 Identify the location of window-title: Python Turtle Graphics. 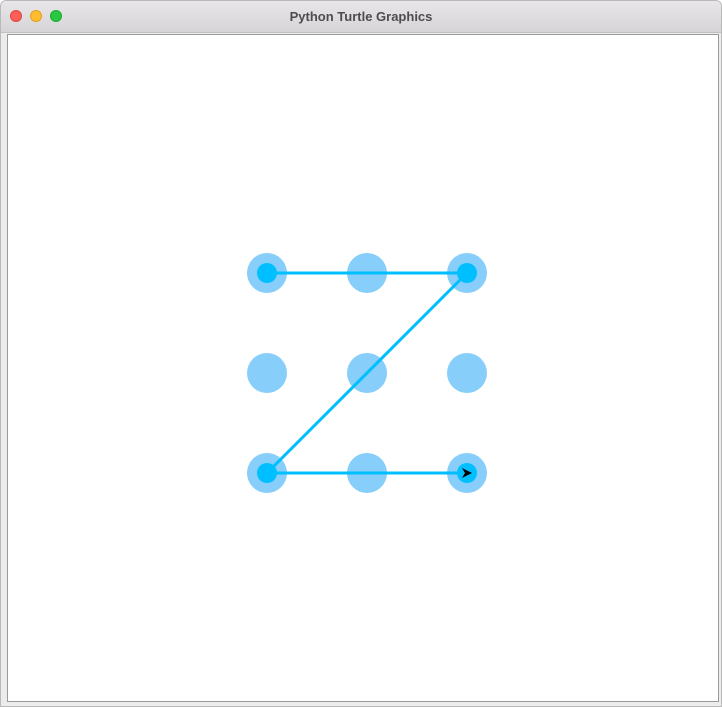
(361, 16).